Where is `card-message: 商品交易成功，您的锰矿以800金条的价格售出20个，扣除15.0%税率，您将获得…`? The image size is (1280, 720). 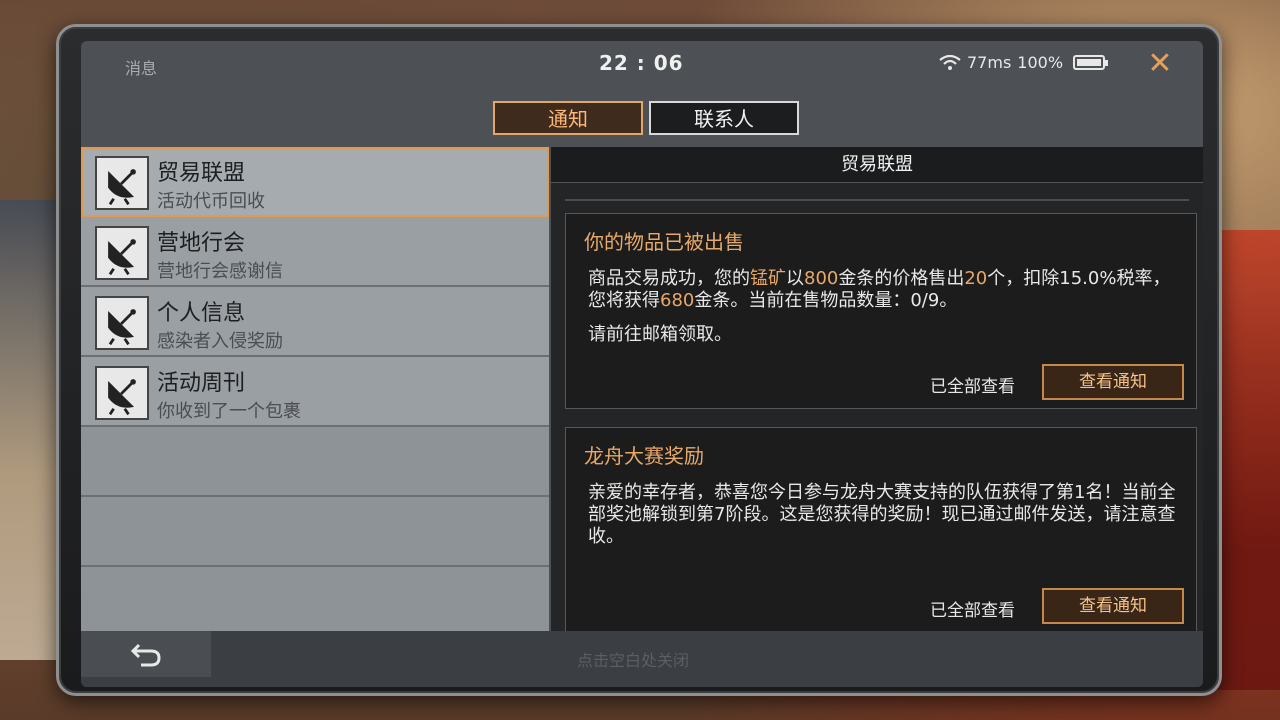
card-message: 商品交易成功，您的锰矿以800金条的价格售出20个，扣除15.0%税率，您将获得… is located at coordinates (879, 289).